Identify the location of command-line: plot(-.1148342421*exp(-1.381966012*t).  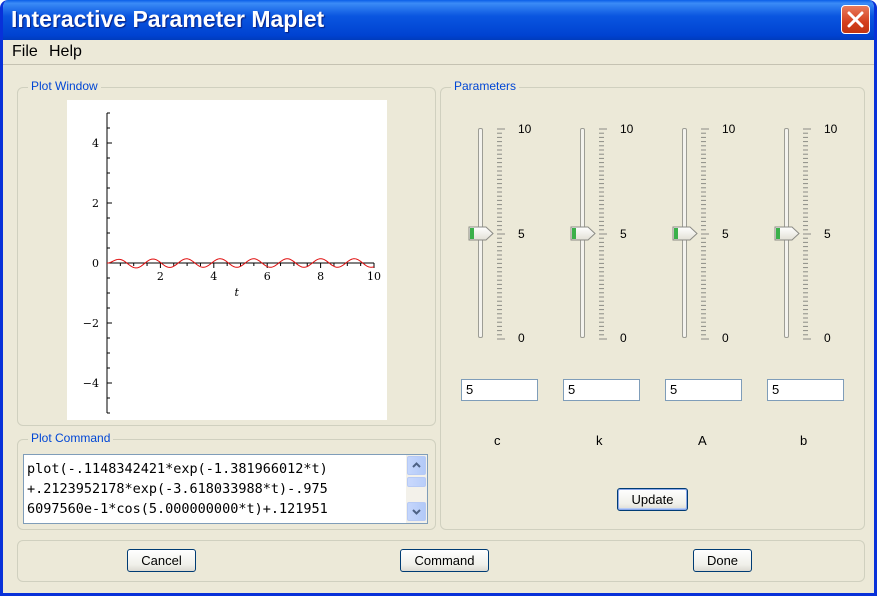
(177, 469).